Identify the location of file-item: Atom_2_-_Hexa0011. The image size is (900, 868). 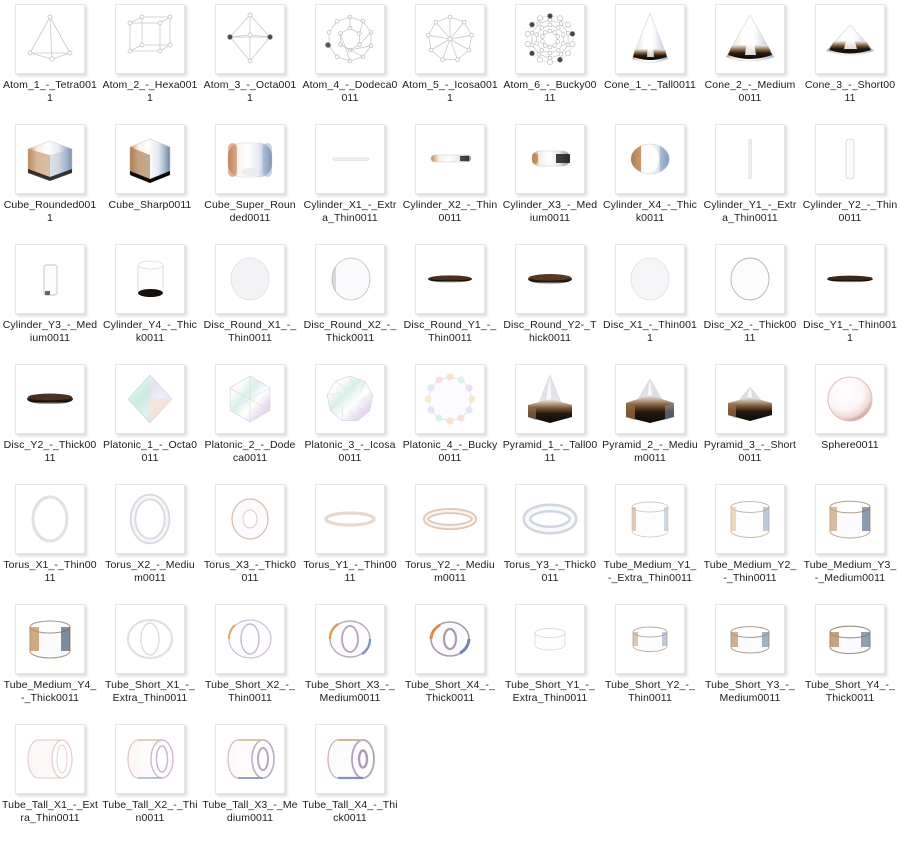
(150, 60).